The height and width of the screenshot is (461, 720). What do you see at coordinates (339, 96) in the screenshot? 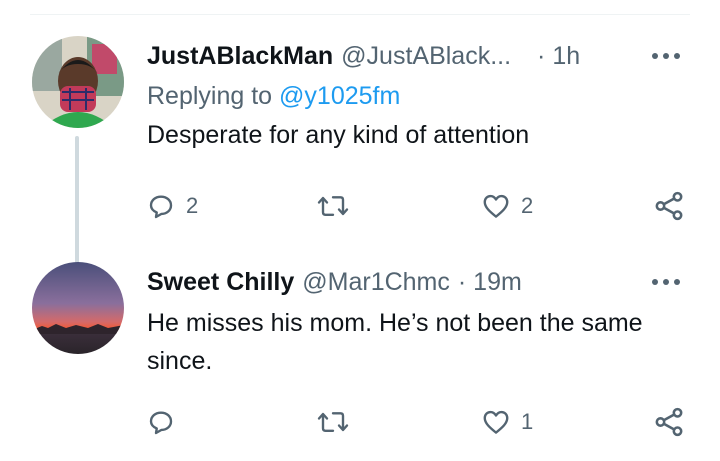
I see `replying-to-link: @y1025fm` at bounding box center [339, 96].